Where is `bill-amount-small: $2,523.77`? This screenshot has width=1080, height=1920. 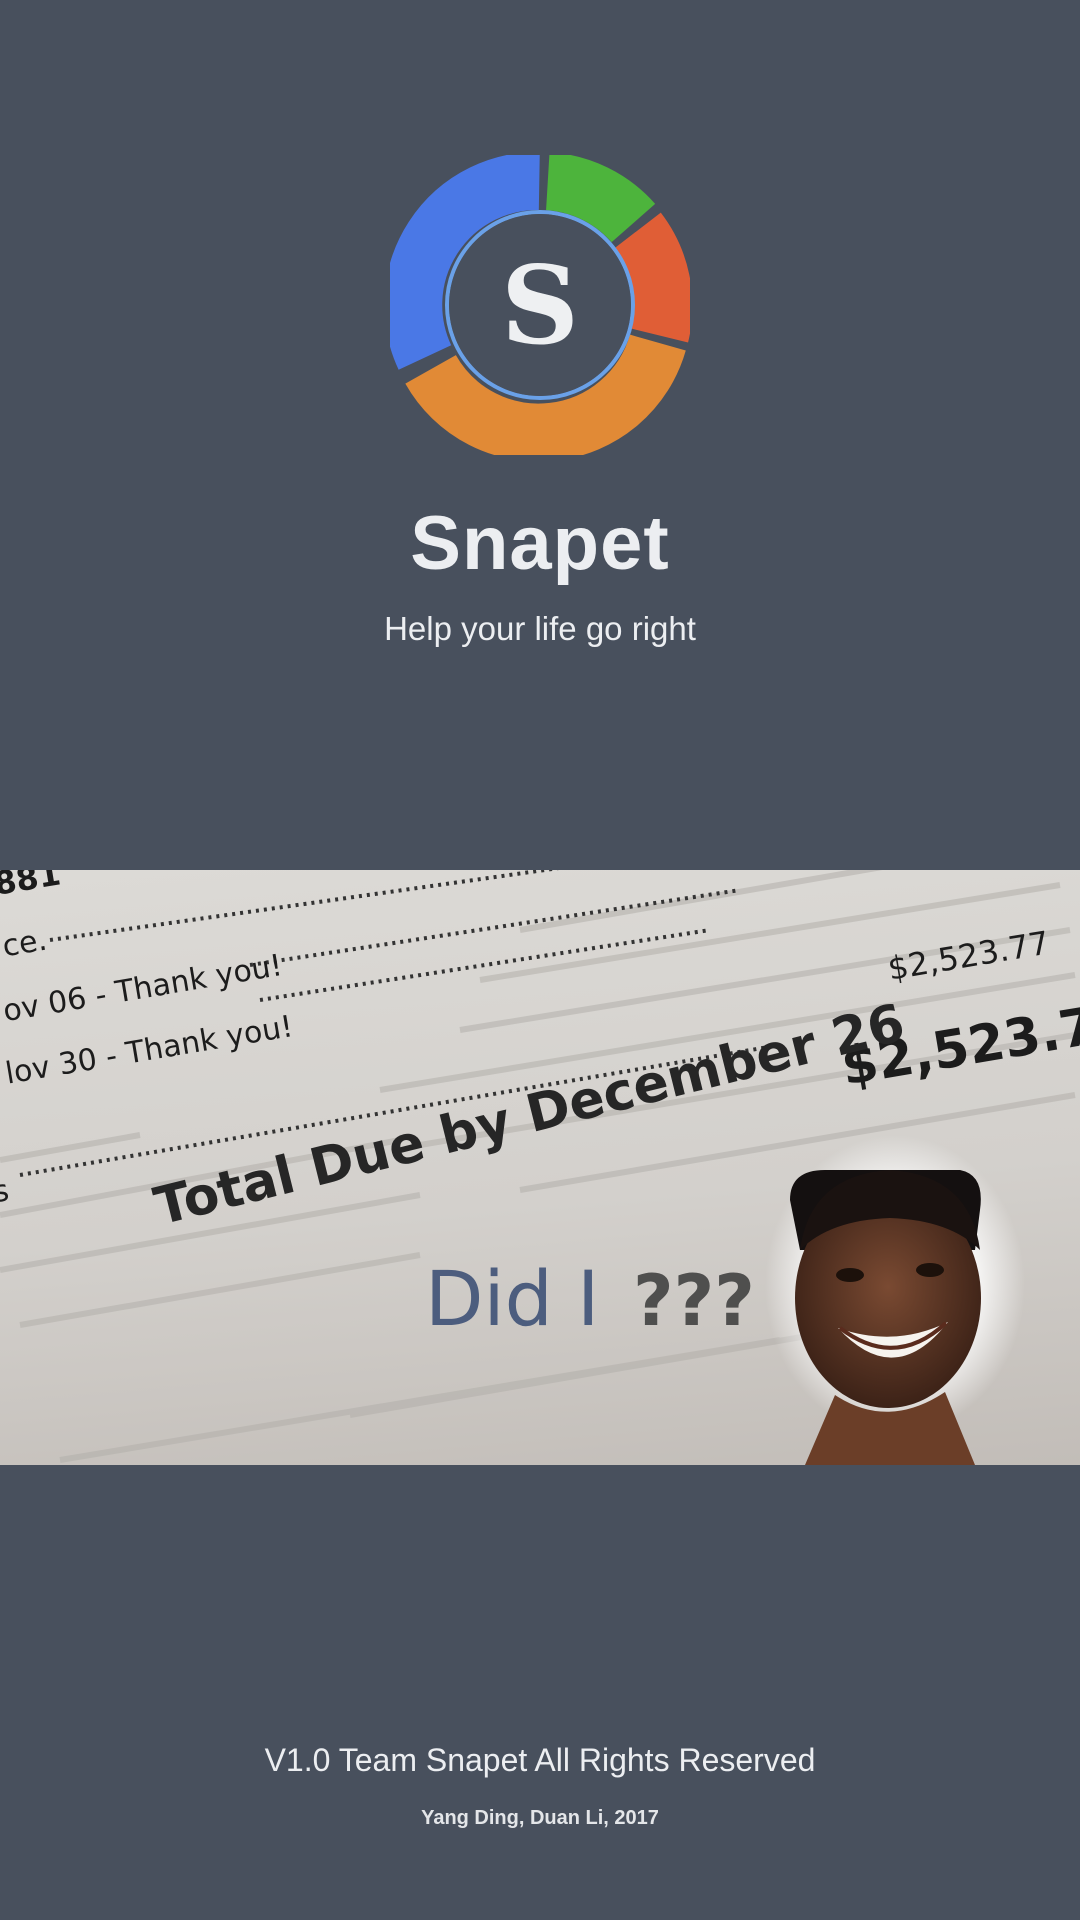 bill-amount-small: $2,523.77 is located at coordinates (968, 956).